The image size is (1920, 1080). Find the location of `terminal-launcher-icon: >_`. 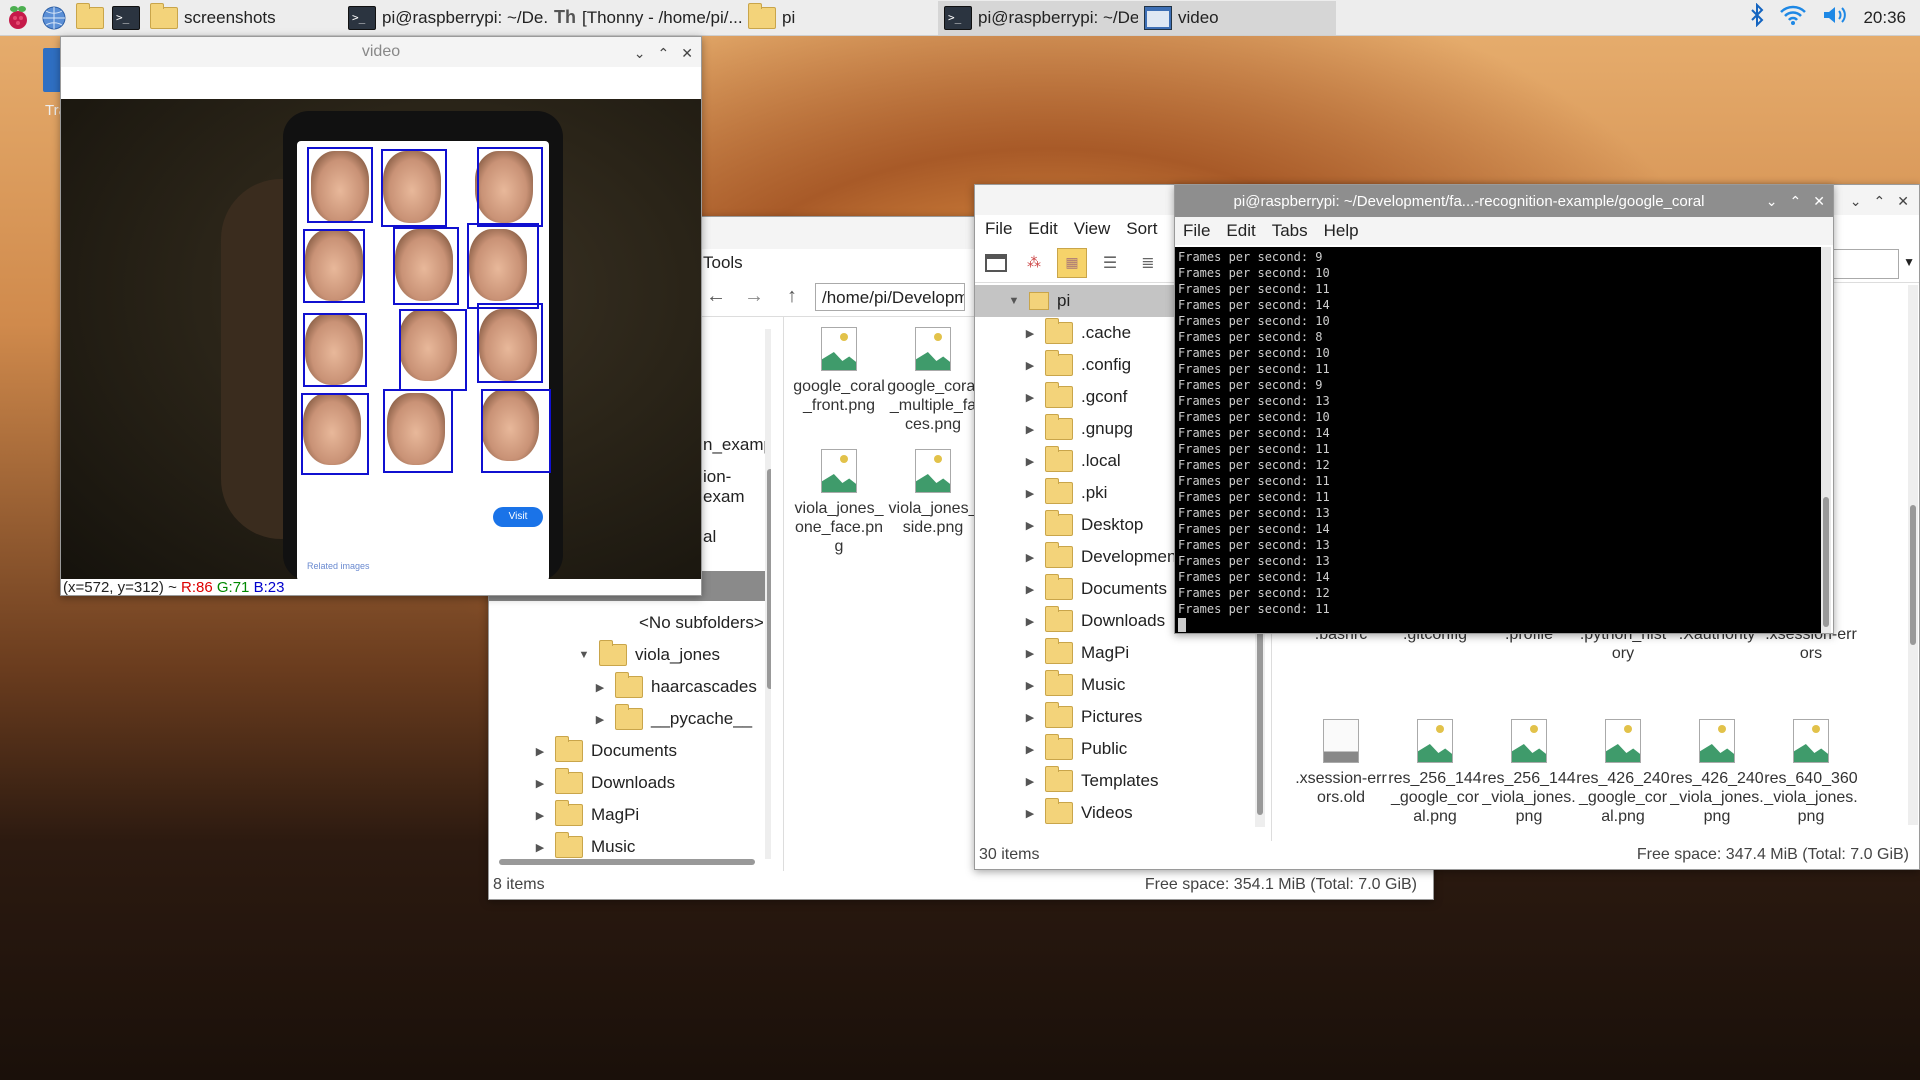

terminal-launcher-icon: >_ is located at coordinates (126, 18).